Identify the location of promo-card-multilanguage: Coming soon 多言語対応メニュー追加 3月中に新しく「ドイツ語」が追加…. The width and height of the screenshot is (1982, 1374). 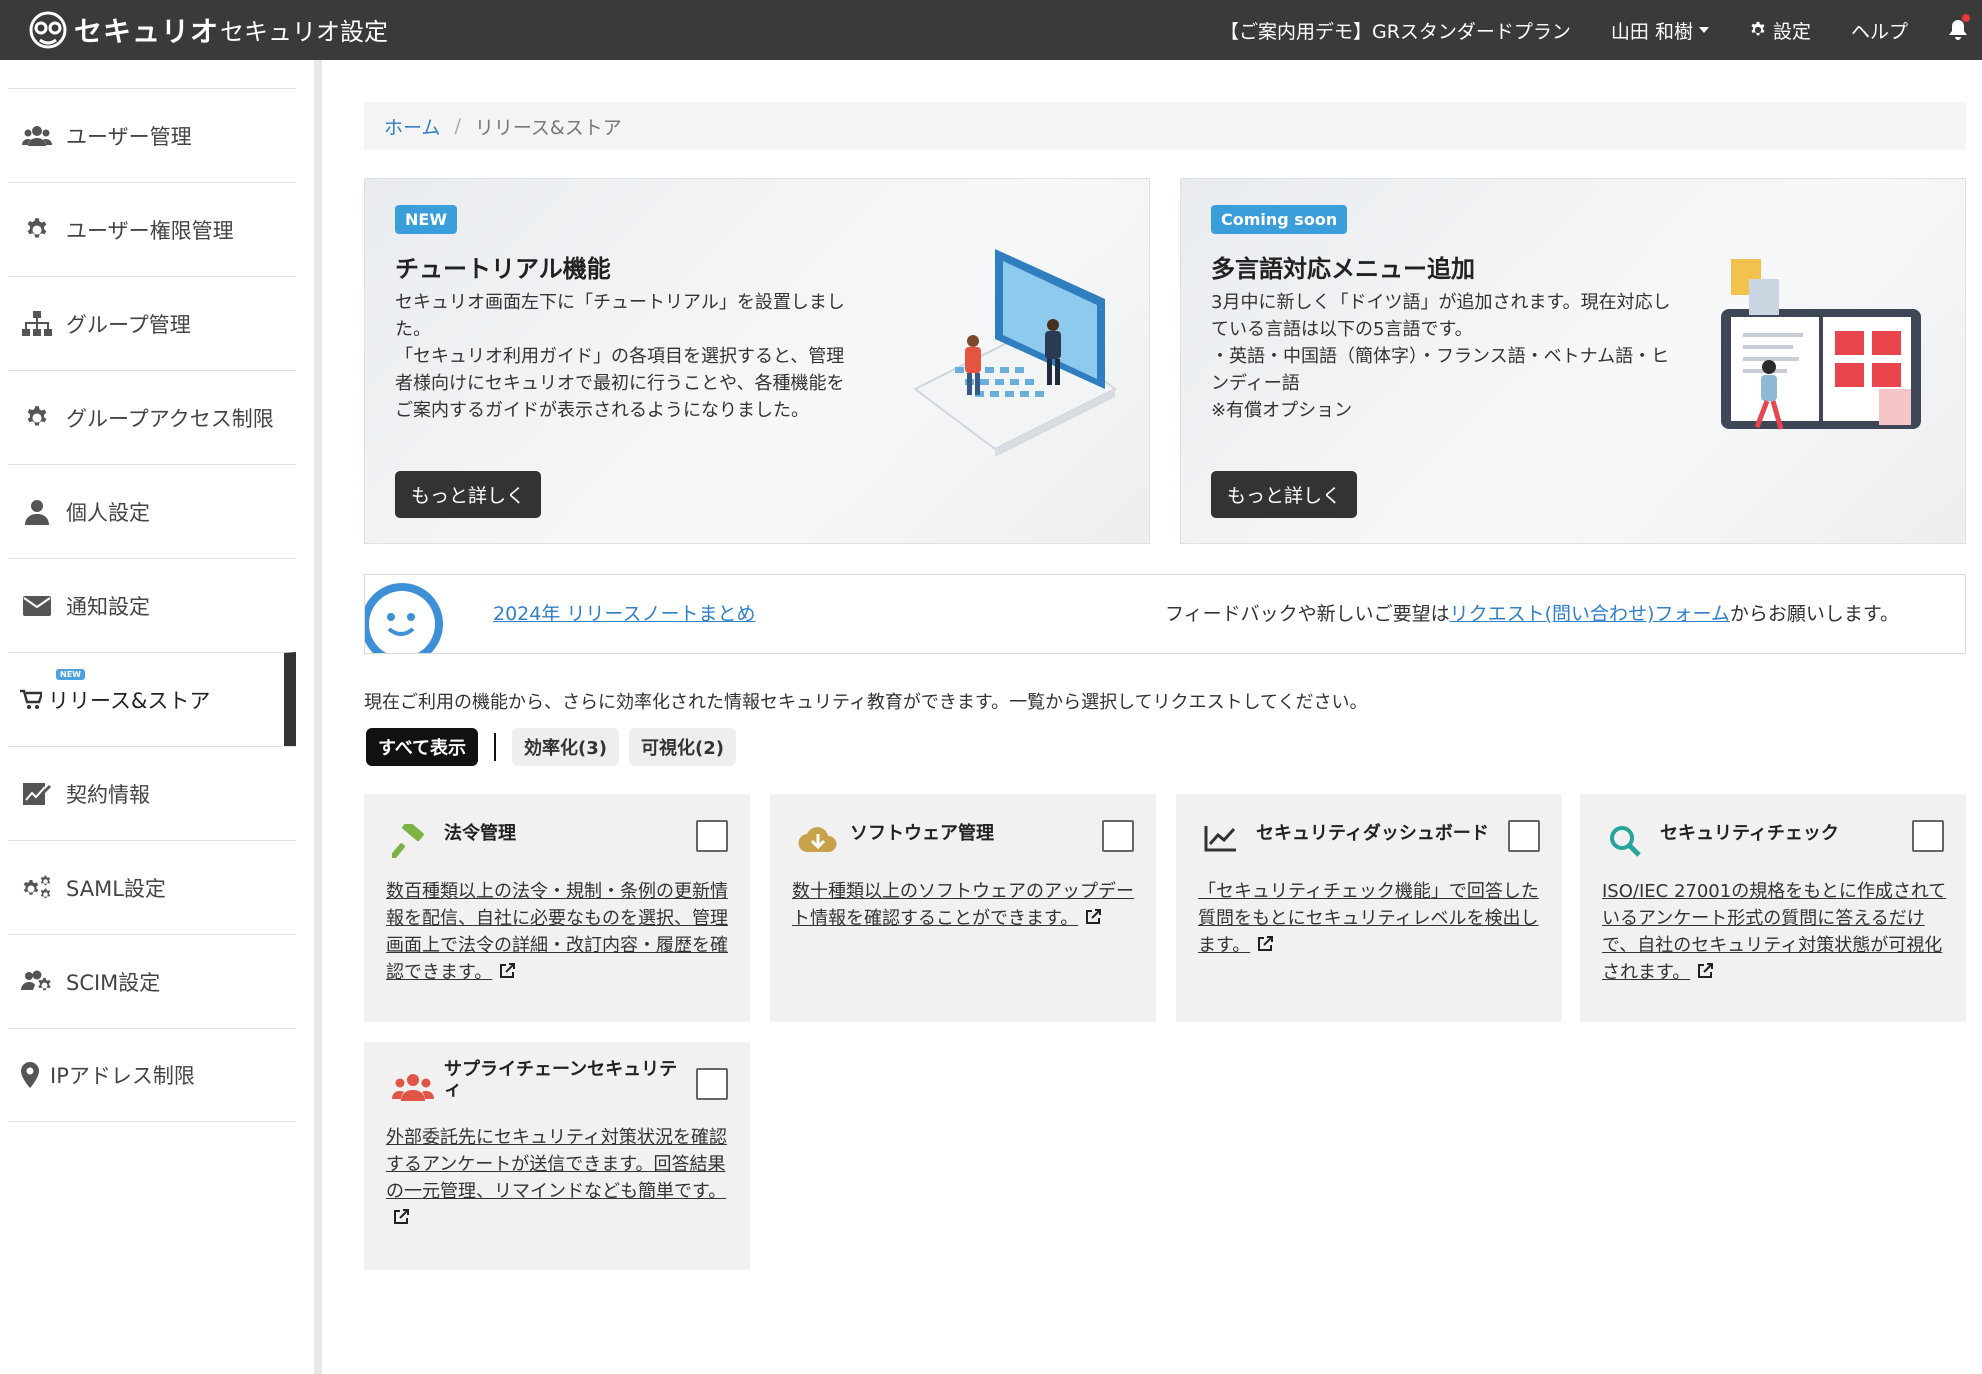
(1573, 361).